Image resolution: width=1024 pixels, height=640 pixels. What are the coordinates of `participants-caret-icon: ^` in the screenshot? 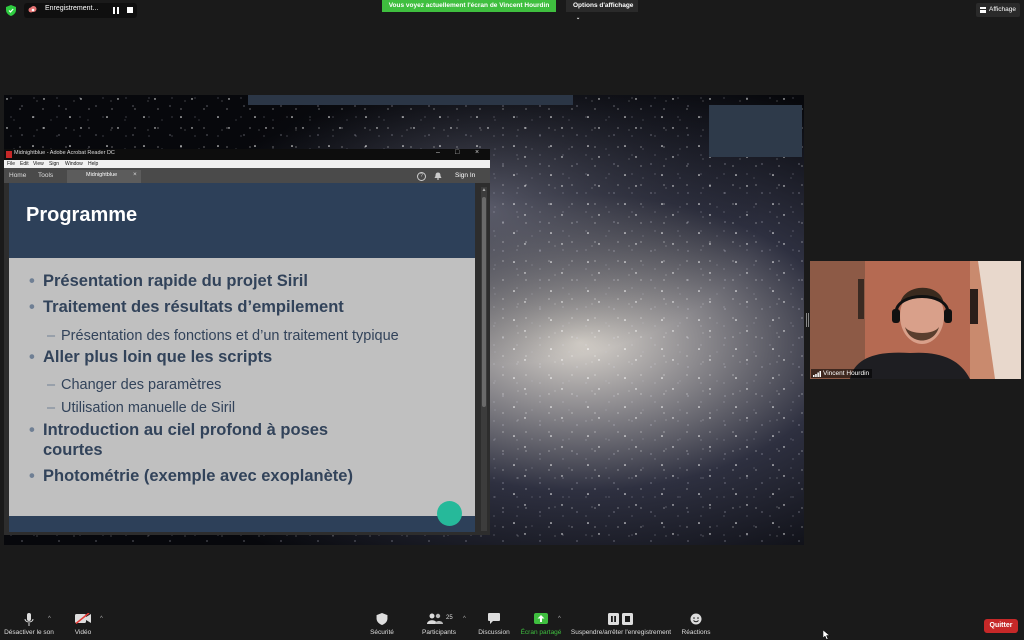 It's located at (464, 619).